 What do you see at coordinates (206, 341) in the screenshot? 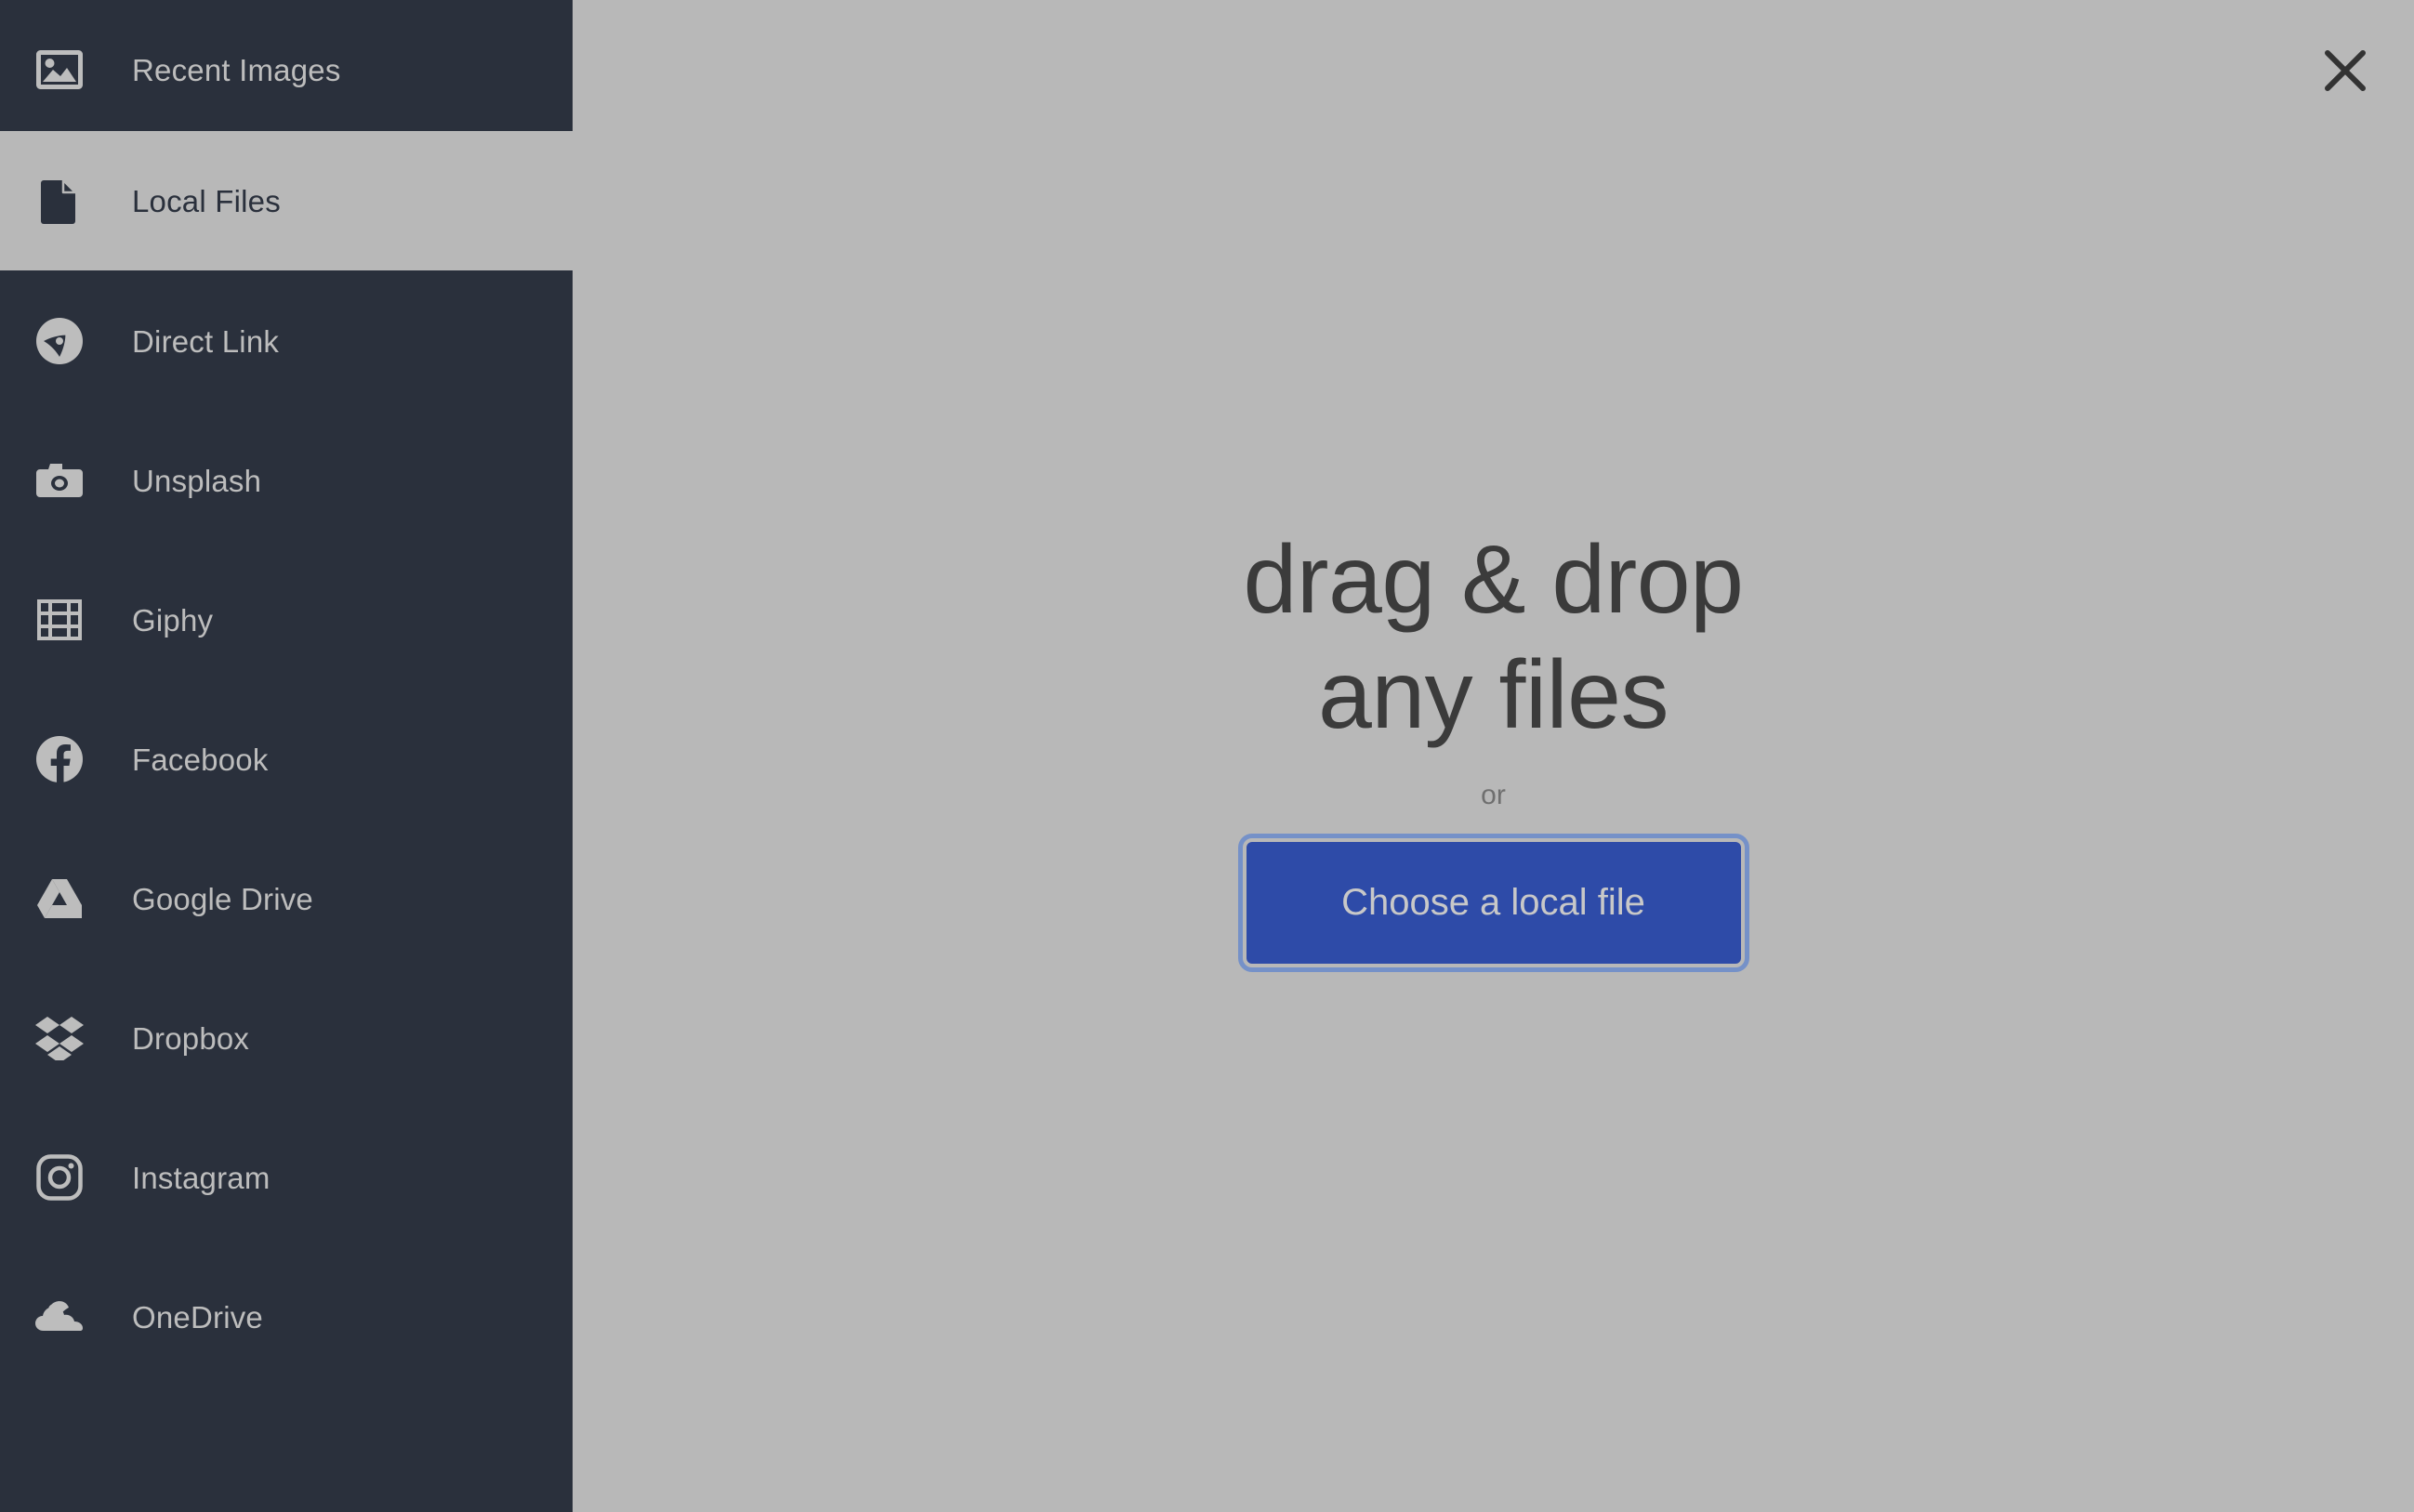
I see `sidebar-item-label: Direct Link` at bounding box center [206, 341].